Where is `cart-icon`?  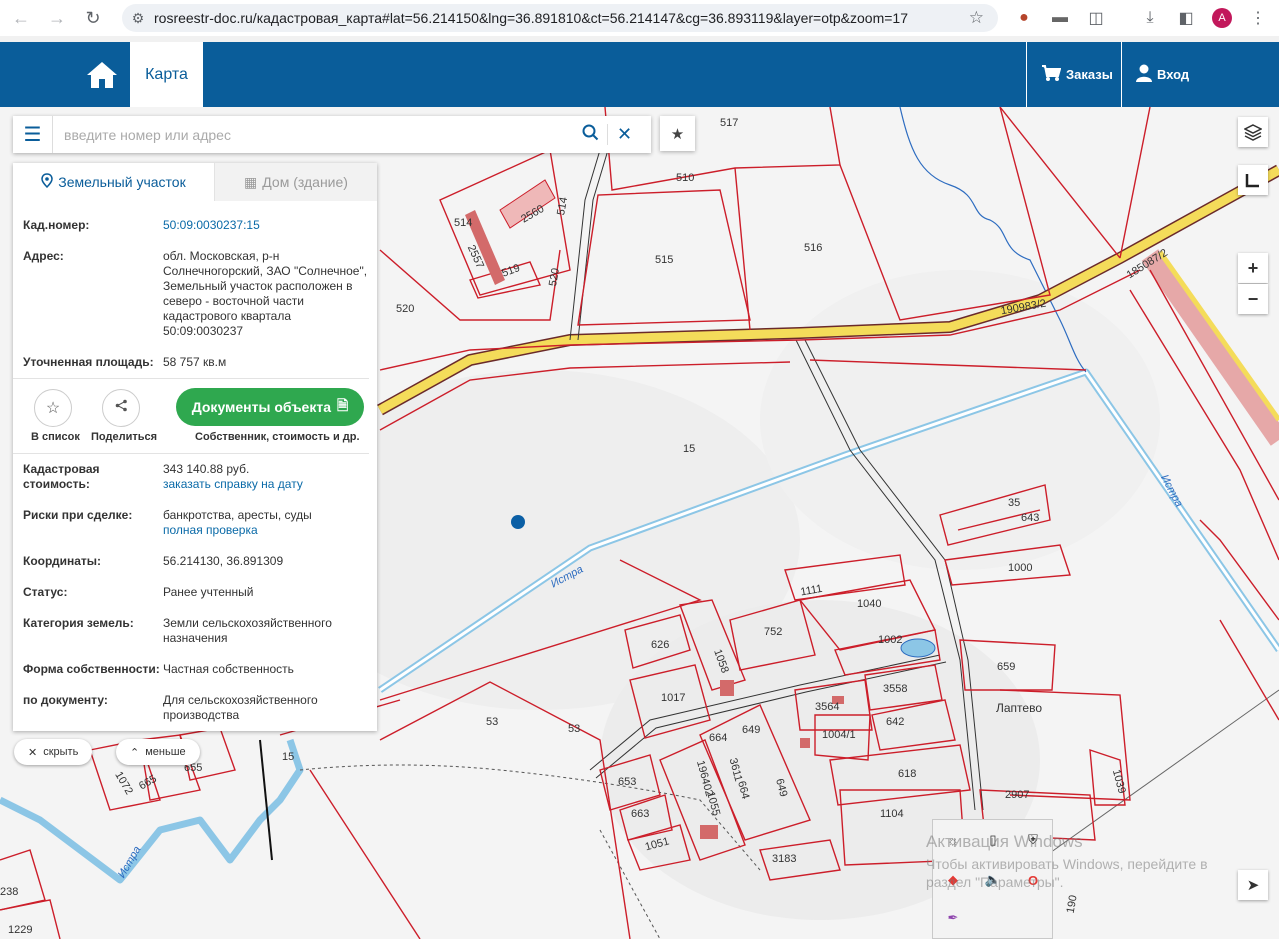 cart-icon is located at coordinates (1051, 74).